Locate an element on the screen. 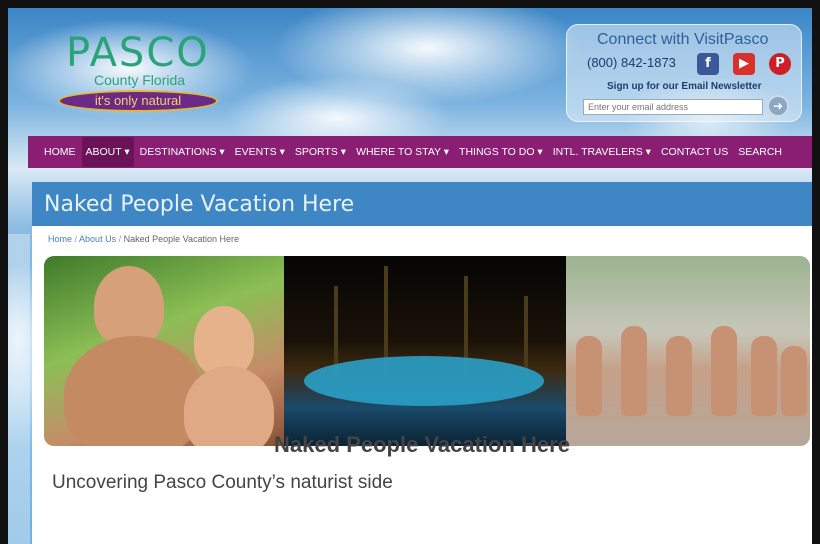  submit-arrow-icon: ➜ is located at coordinates (778, 106).